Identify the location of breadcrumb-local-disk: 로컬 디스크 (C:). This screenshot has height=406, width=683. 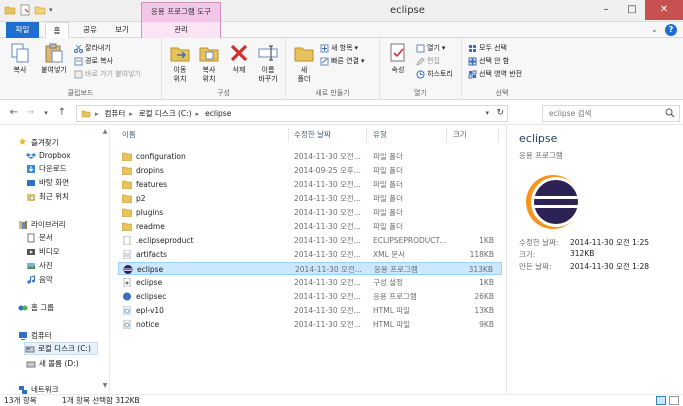
(165, 113).